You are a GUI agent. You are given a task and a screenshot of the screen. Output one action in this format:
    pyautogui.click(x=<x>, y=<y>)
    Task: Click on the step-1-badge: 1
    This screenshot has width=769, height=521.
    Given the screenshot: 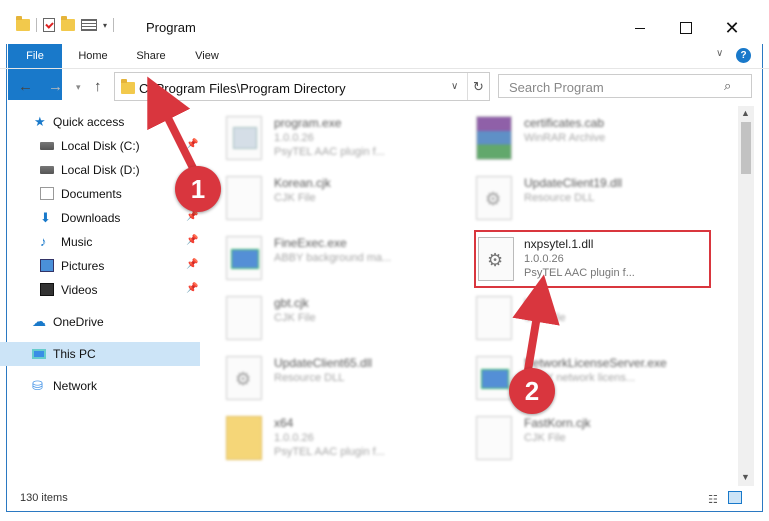 What is the action you would take?
    pyautogui.click(x=198, y=189)
    